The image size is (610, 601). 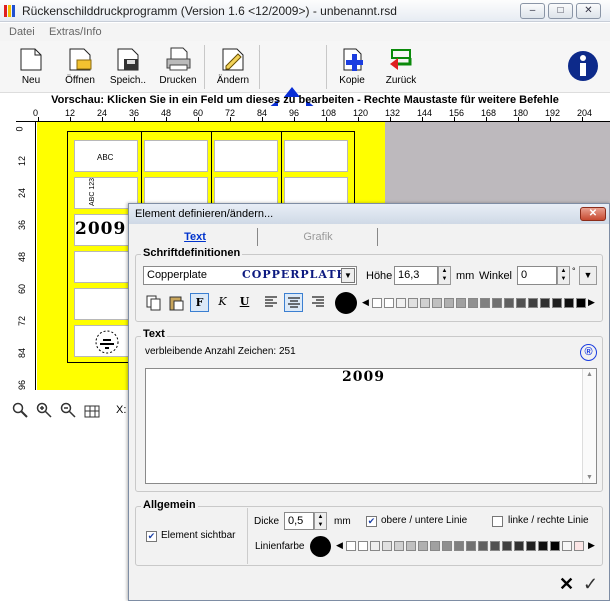 What do you see at coordinates (31, 68) in the screenshot?
I see `new-button: Neu` at bounding box center [31, 68].